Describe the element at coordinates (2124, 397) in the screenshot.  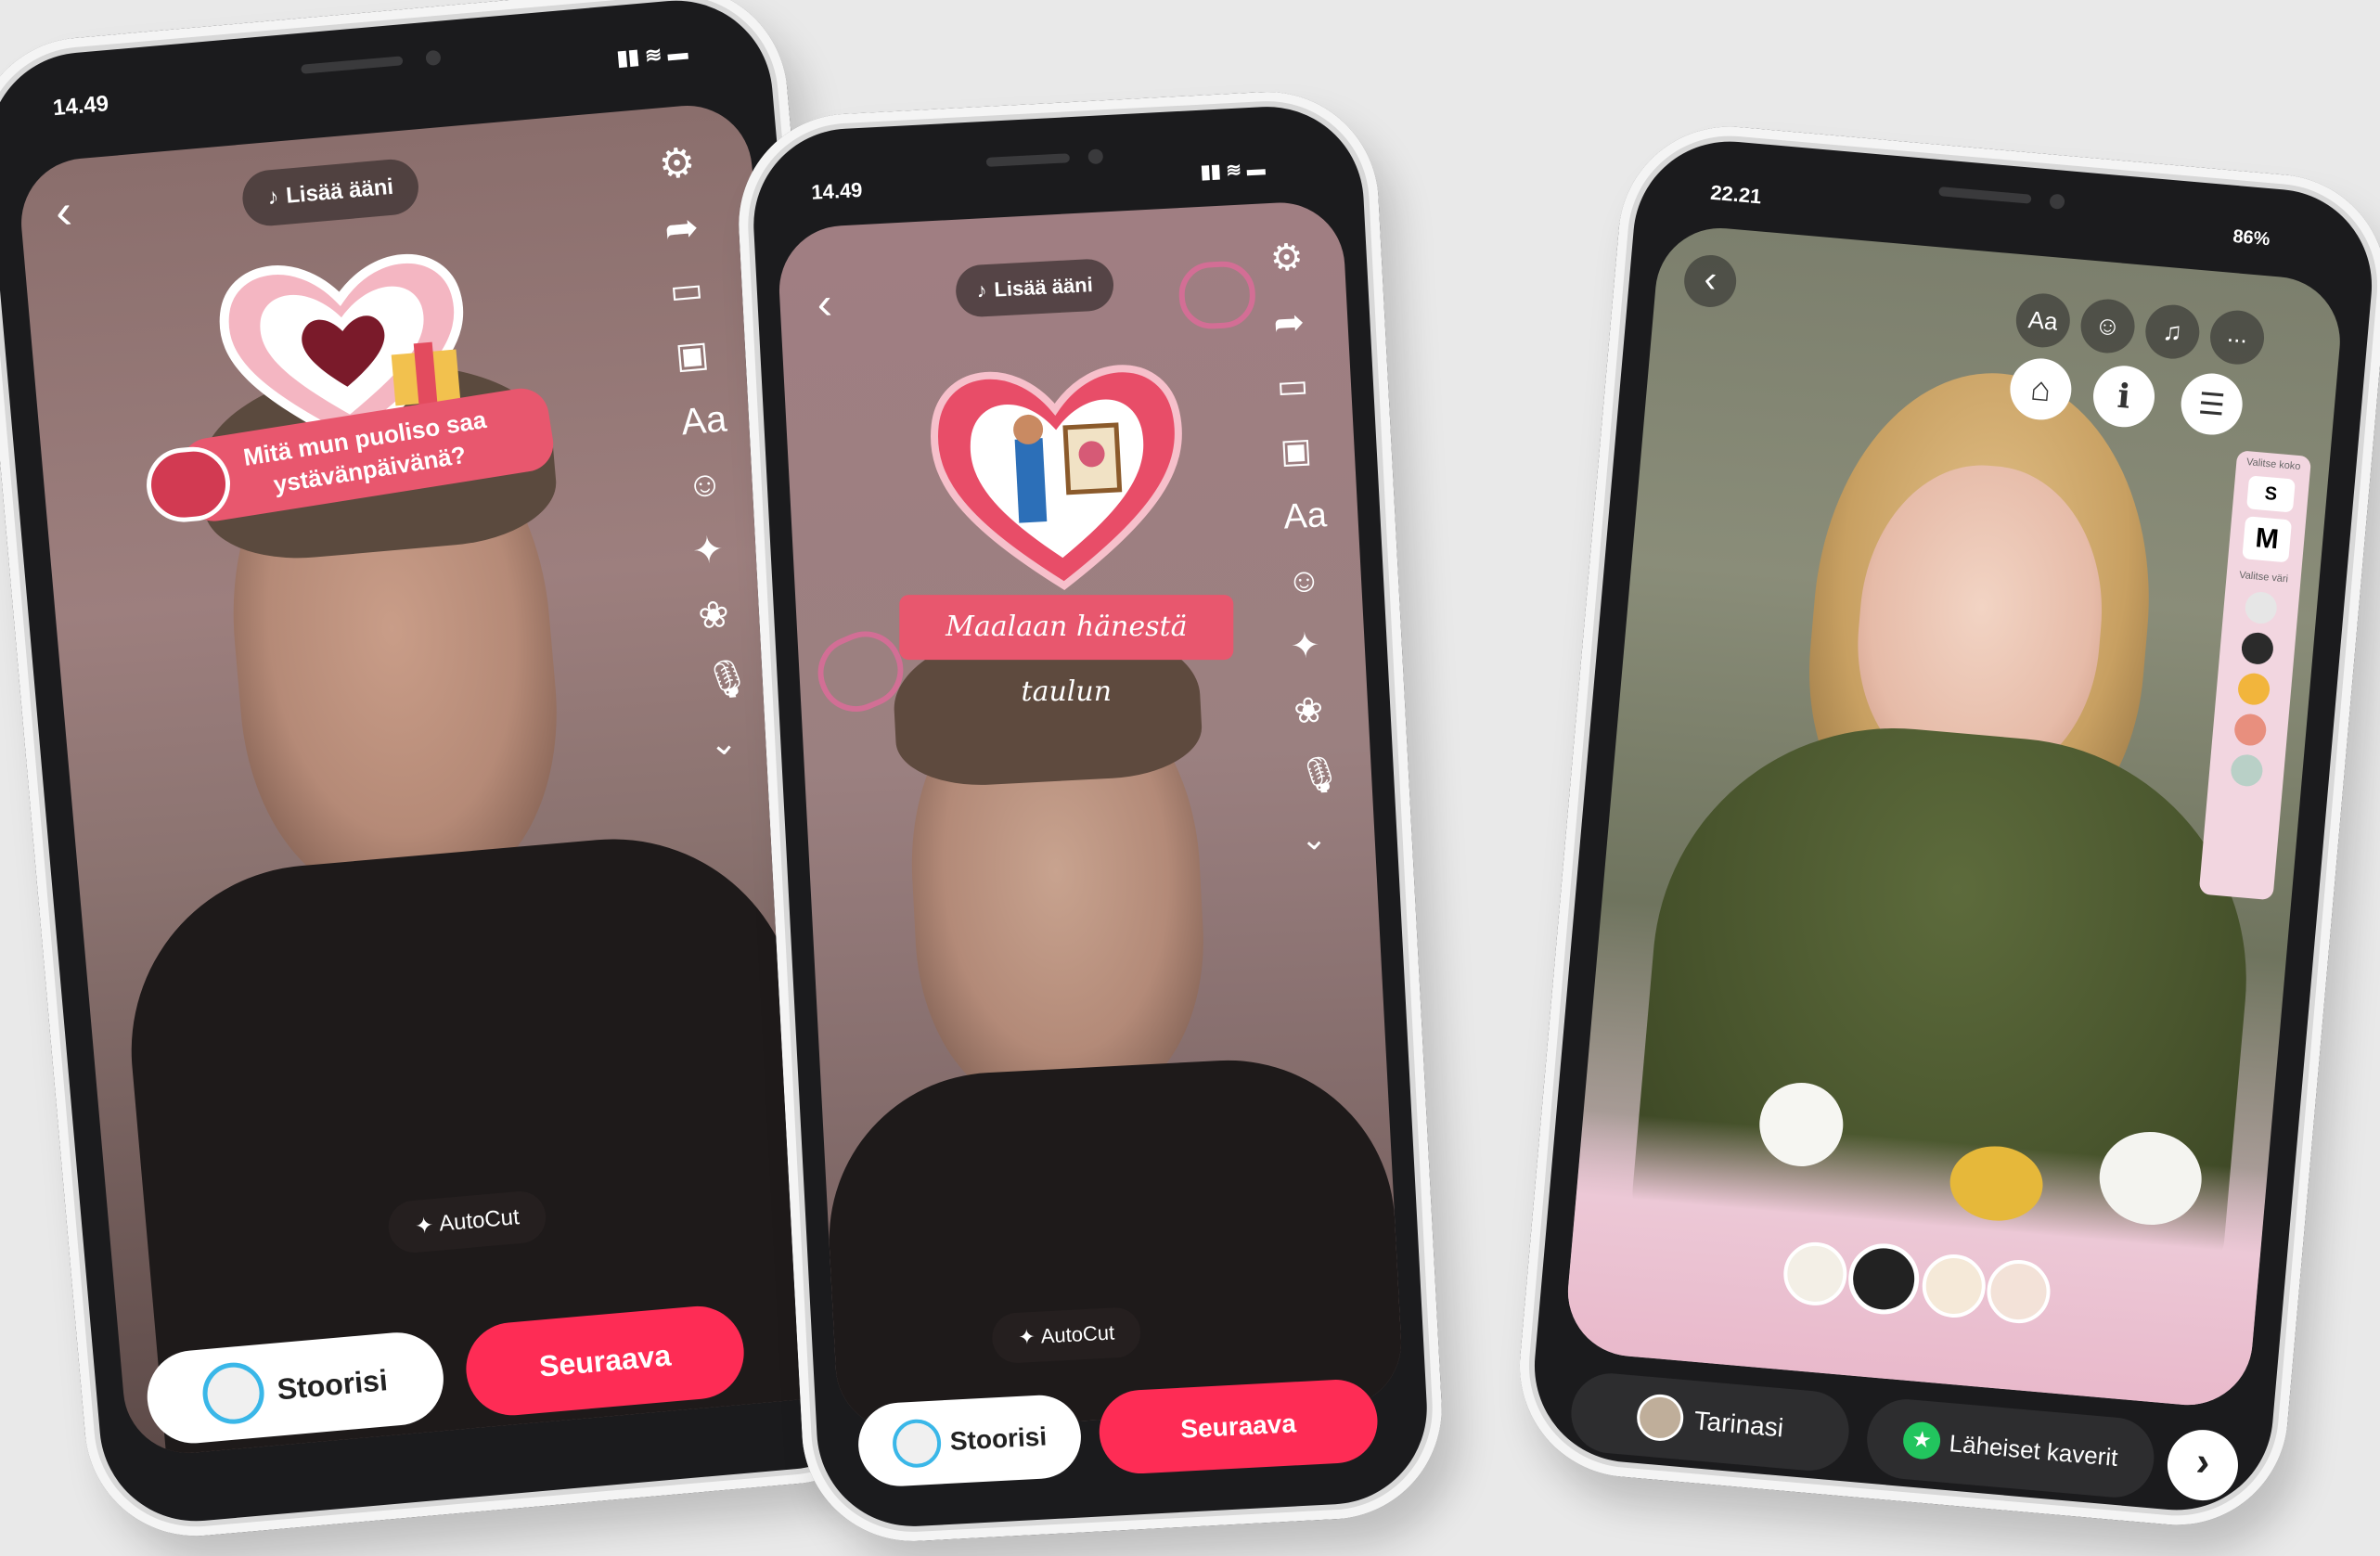
I see `info-button: i` at that location.